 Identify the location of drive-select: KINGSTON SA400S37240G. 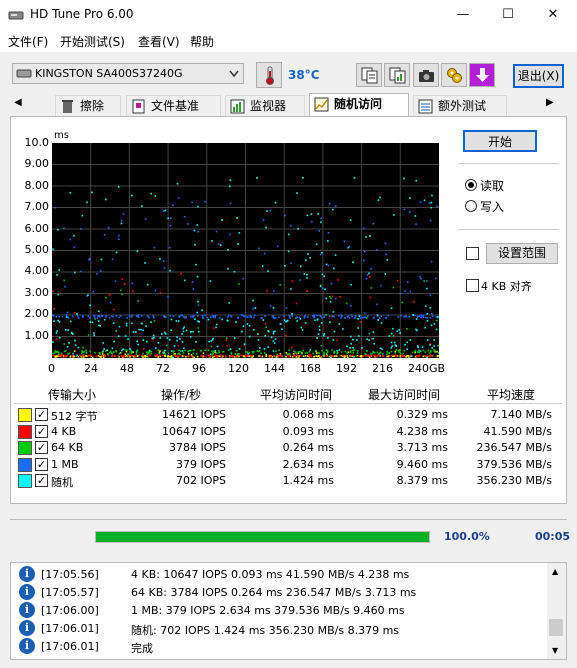
(128, 73).